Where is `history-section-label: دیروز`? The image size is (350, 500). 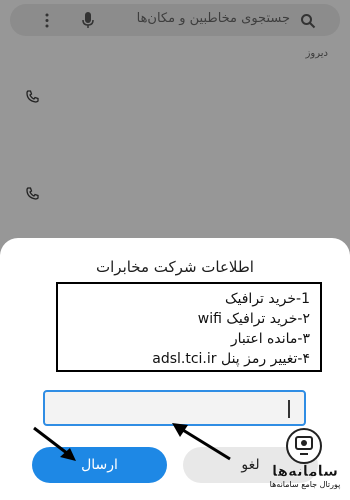 history-section-label: دیروز is located at coordinates (316, 53).